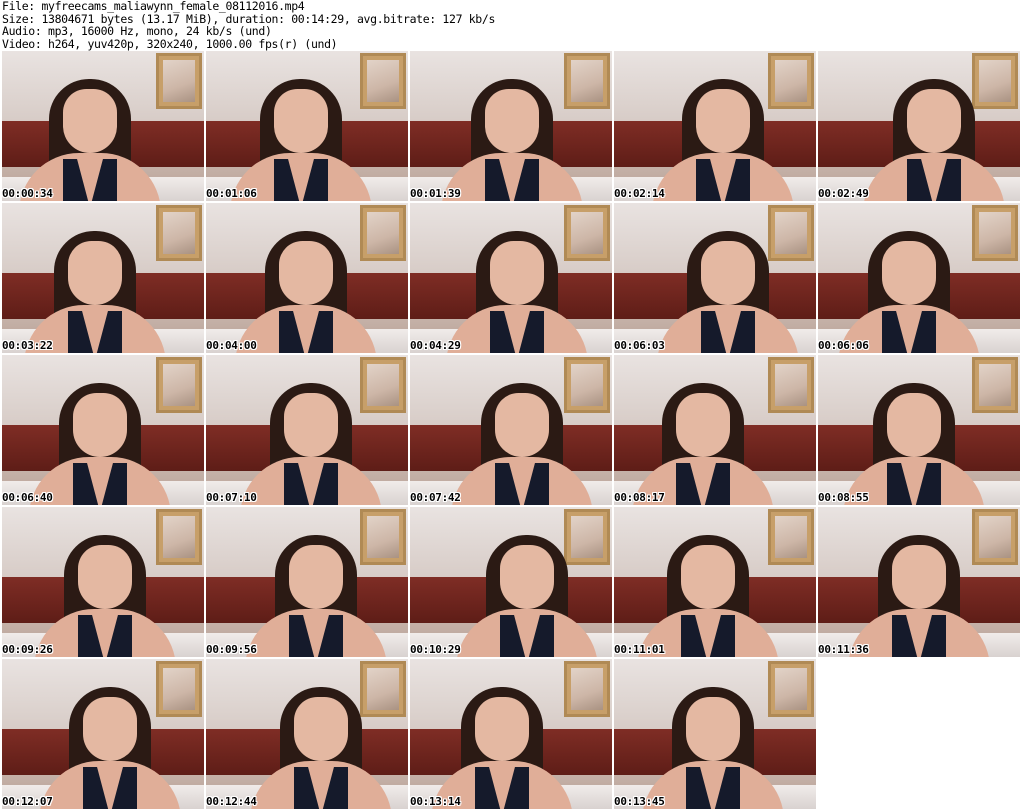 Image resolution: width=1024 pixels, height=811 pixels. What do you see at coordinates (27, 497) in the screenshot?
I see `thumbnail-timestamp: 00:06:40` at bounding box center [27, 497].